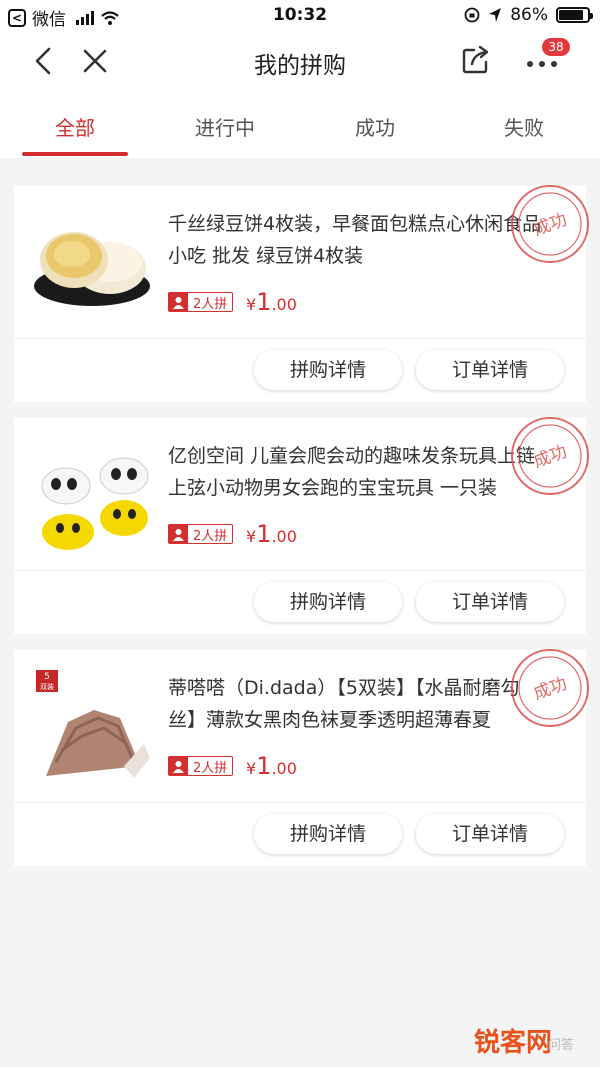  I want to click on share-icon, so click(476, 60).